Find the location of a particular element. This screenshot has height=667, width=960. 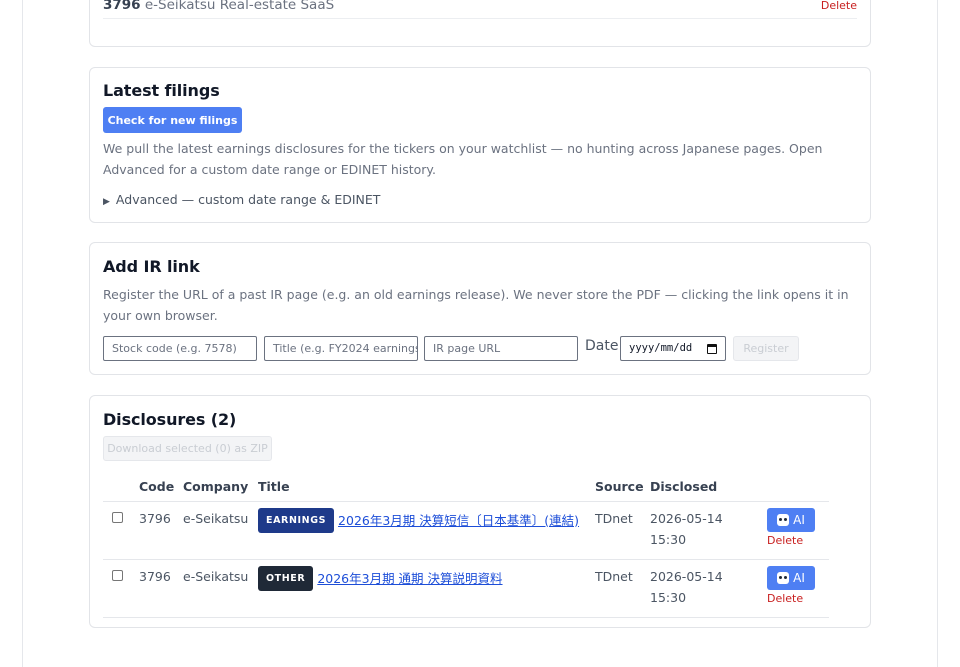

source-column-header: Source is located at coordinates (622, 487).